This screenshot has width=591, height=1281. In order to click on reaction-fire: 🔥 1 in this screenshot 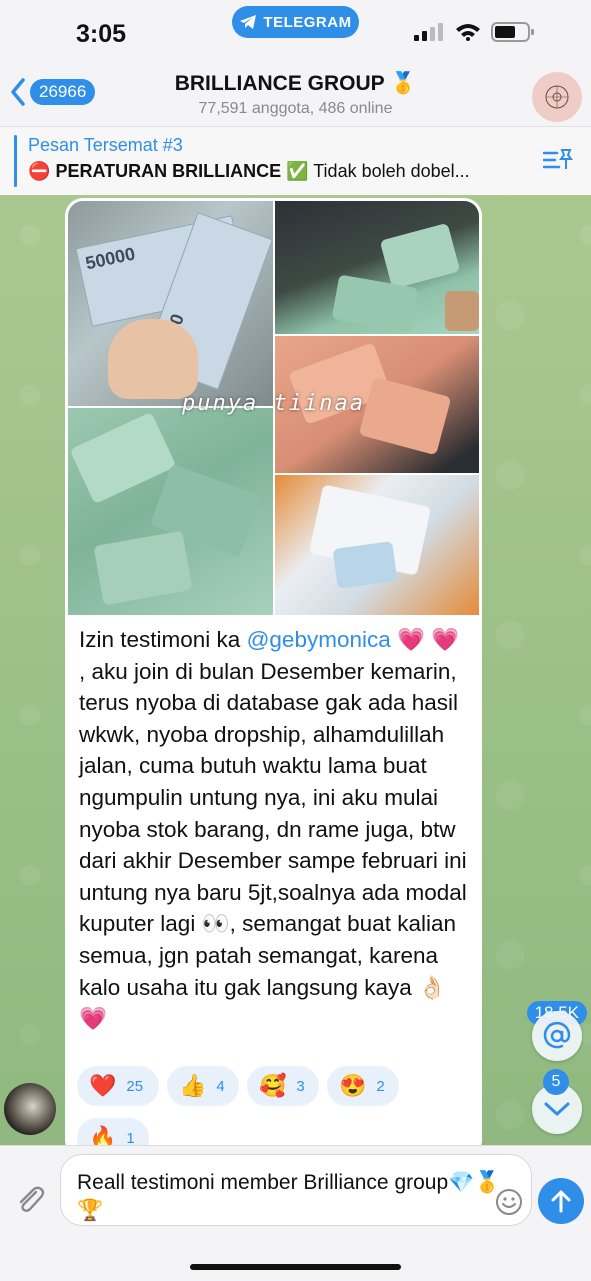, I will do `click(113, 1131)`.